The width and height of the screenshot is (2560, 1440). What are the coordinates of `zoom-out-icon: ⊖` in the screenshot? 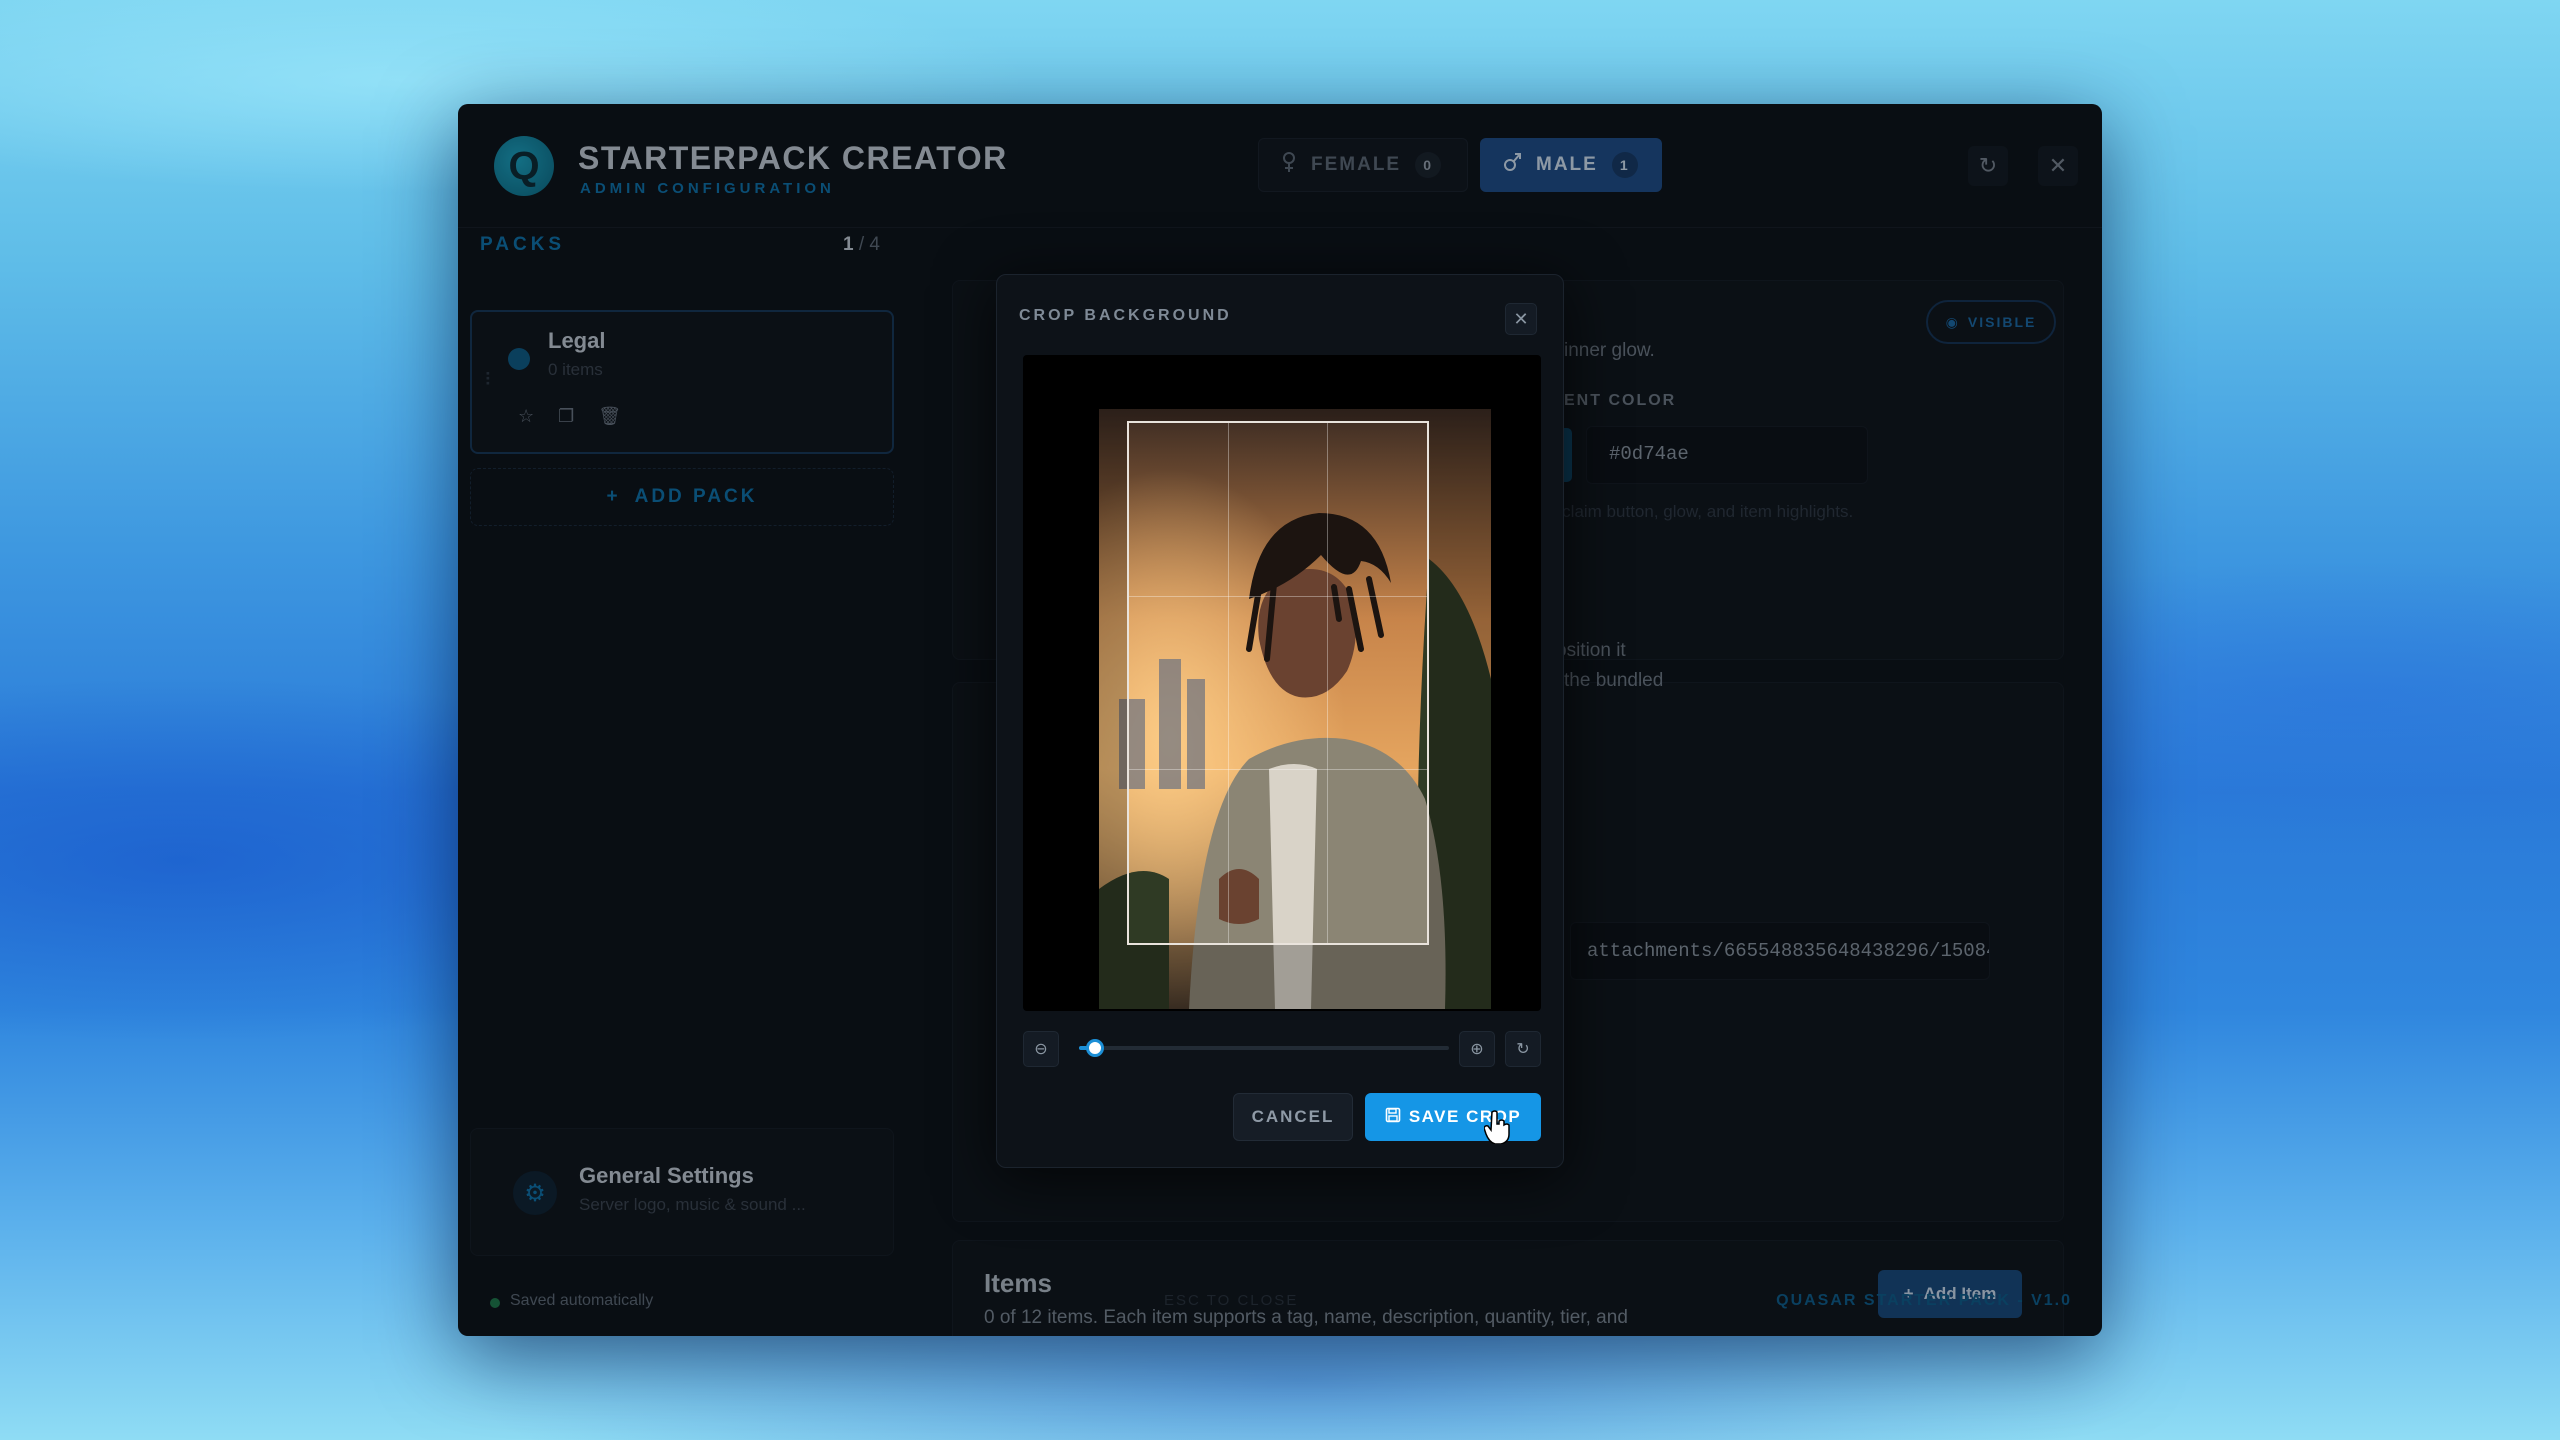 It's located at (1041, 1049).